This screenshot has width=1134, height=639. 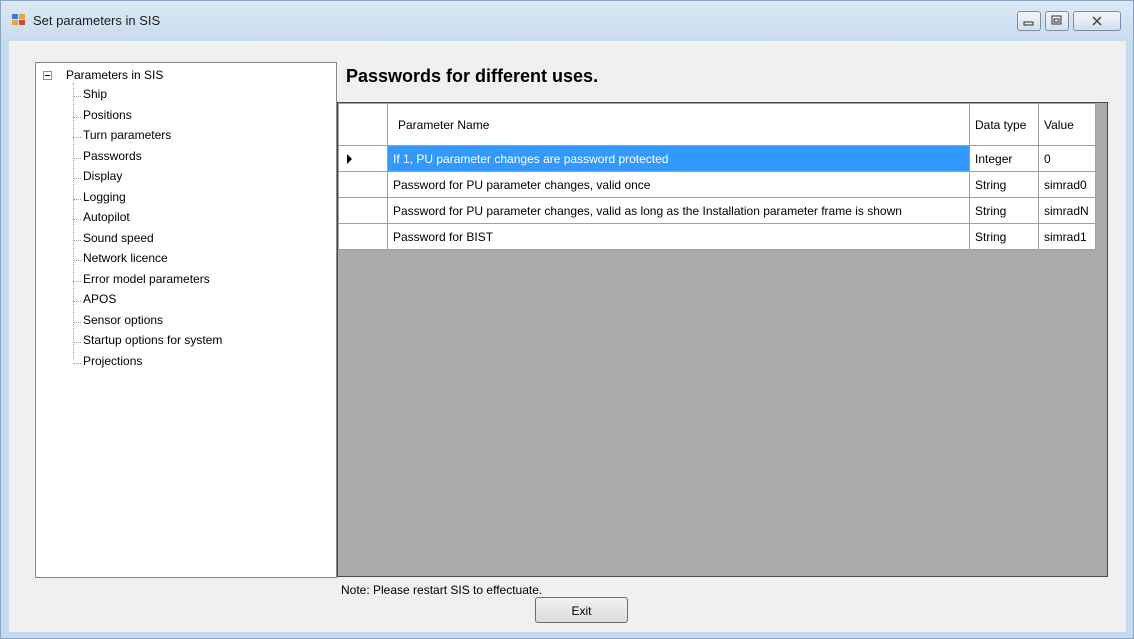 I want to click on tree-item-label: Turn parameters, so click(x=127, y=135).